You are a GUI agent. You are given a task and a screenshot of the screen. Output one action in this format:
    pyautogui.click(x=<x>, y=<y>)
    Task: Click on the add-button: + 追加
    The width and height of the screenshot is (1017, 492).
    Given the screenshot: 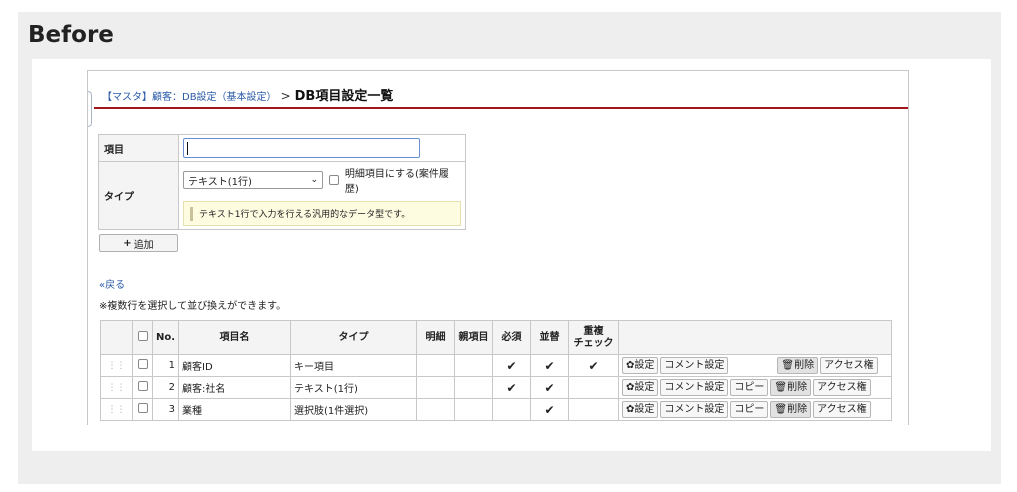 What is the action you would take?
    pyautogui.click(x=138, y=243)
    